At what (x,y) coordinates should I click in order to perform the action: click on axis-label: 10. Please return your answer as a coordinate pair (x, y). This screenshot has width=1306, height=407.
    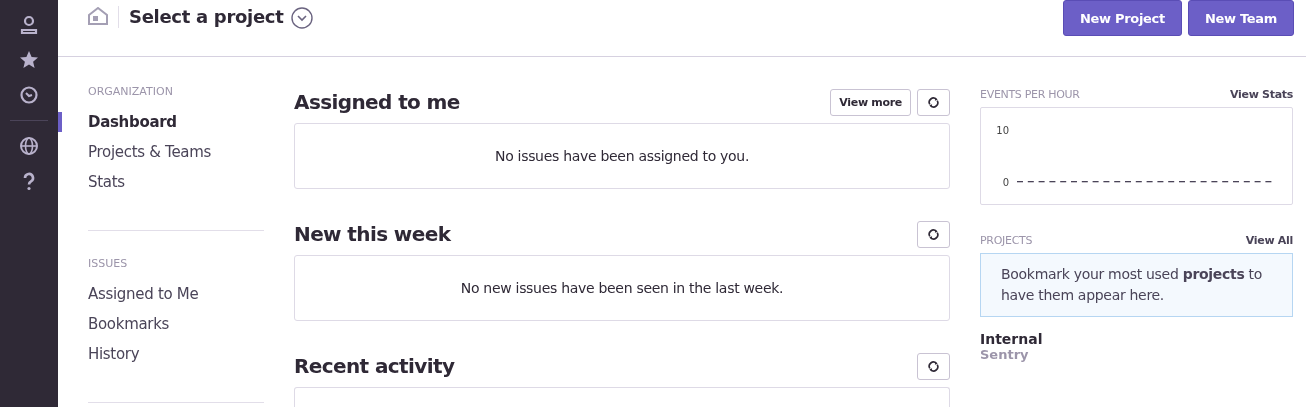
    Looking at the image, I should click on (1002, 130).